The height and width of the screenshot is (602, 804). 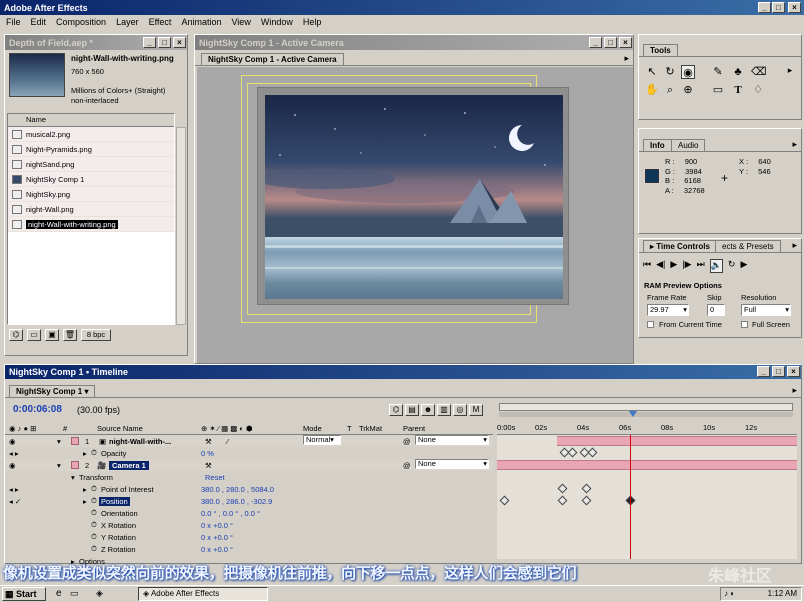 What do you see at coordinates (249, 549) in the screenshot?
I see `zrot-row: ⏱ Z Rotation 0 x +0.0 °` at bounding box center [249, 549].